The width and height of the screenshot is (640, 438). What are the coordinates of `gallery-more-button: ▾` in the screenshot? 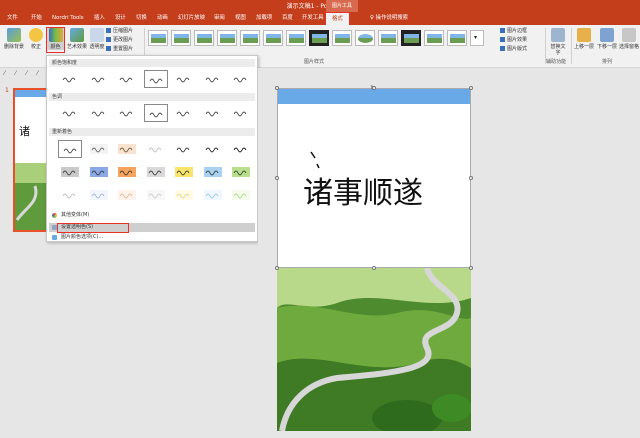 It's located at (477, 38).